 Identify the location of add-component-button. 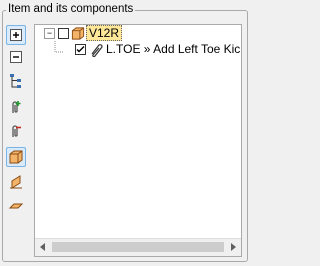
(16, 107).